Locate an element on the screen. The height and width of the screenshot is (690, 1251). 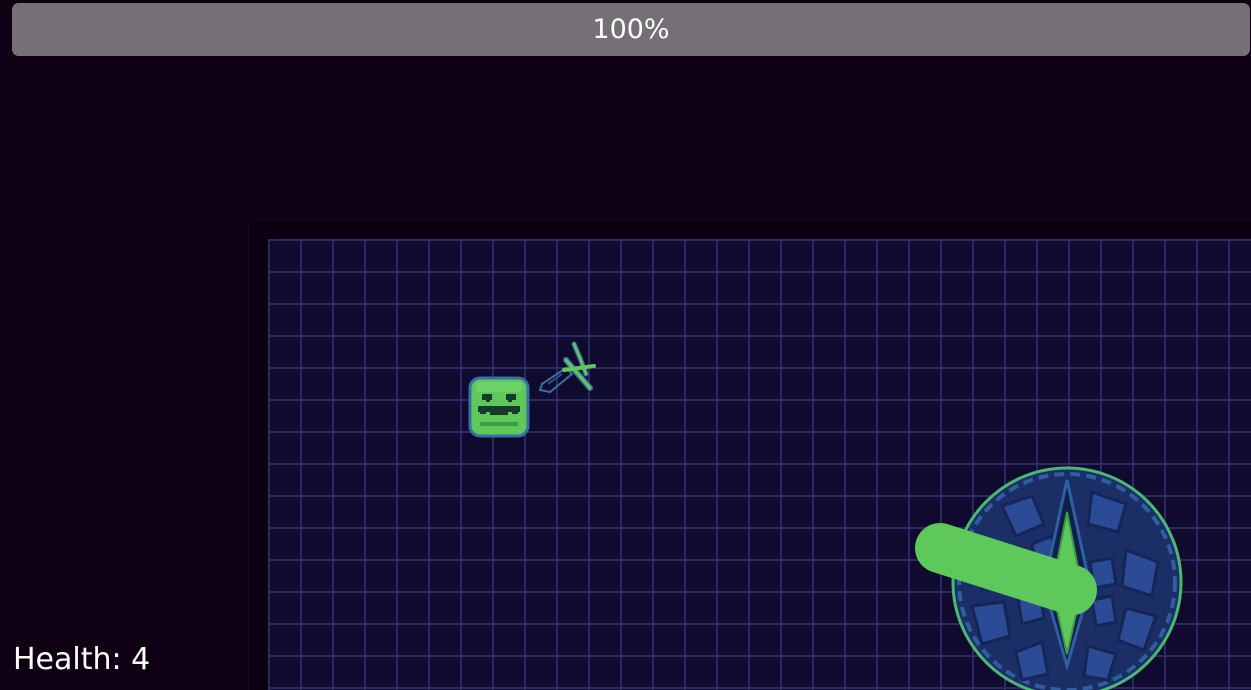
boss-spiked-shell-icon is located at coordinates (1049, 578).